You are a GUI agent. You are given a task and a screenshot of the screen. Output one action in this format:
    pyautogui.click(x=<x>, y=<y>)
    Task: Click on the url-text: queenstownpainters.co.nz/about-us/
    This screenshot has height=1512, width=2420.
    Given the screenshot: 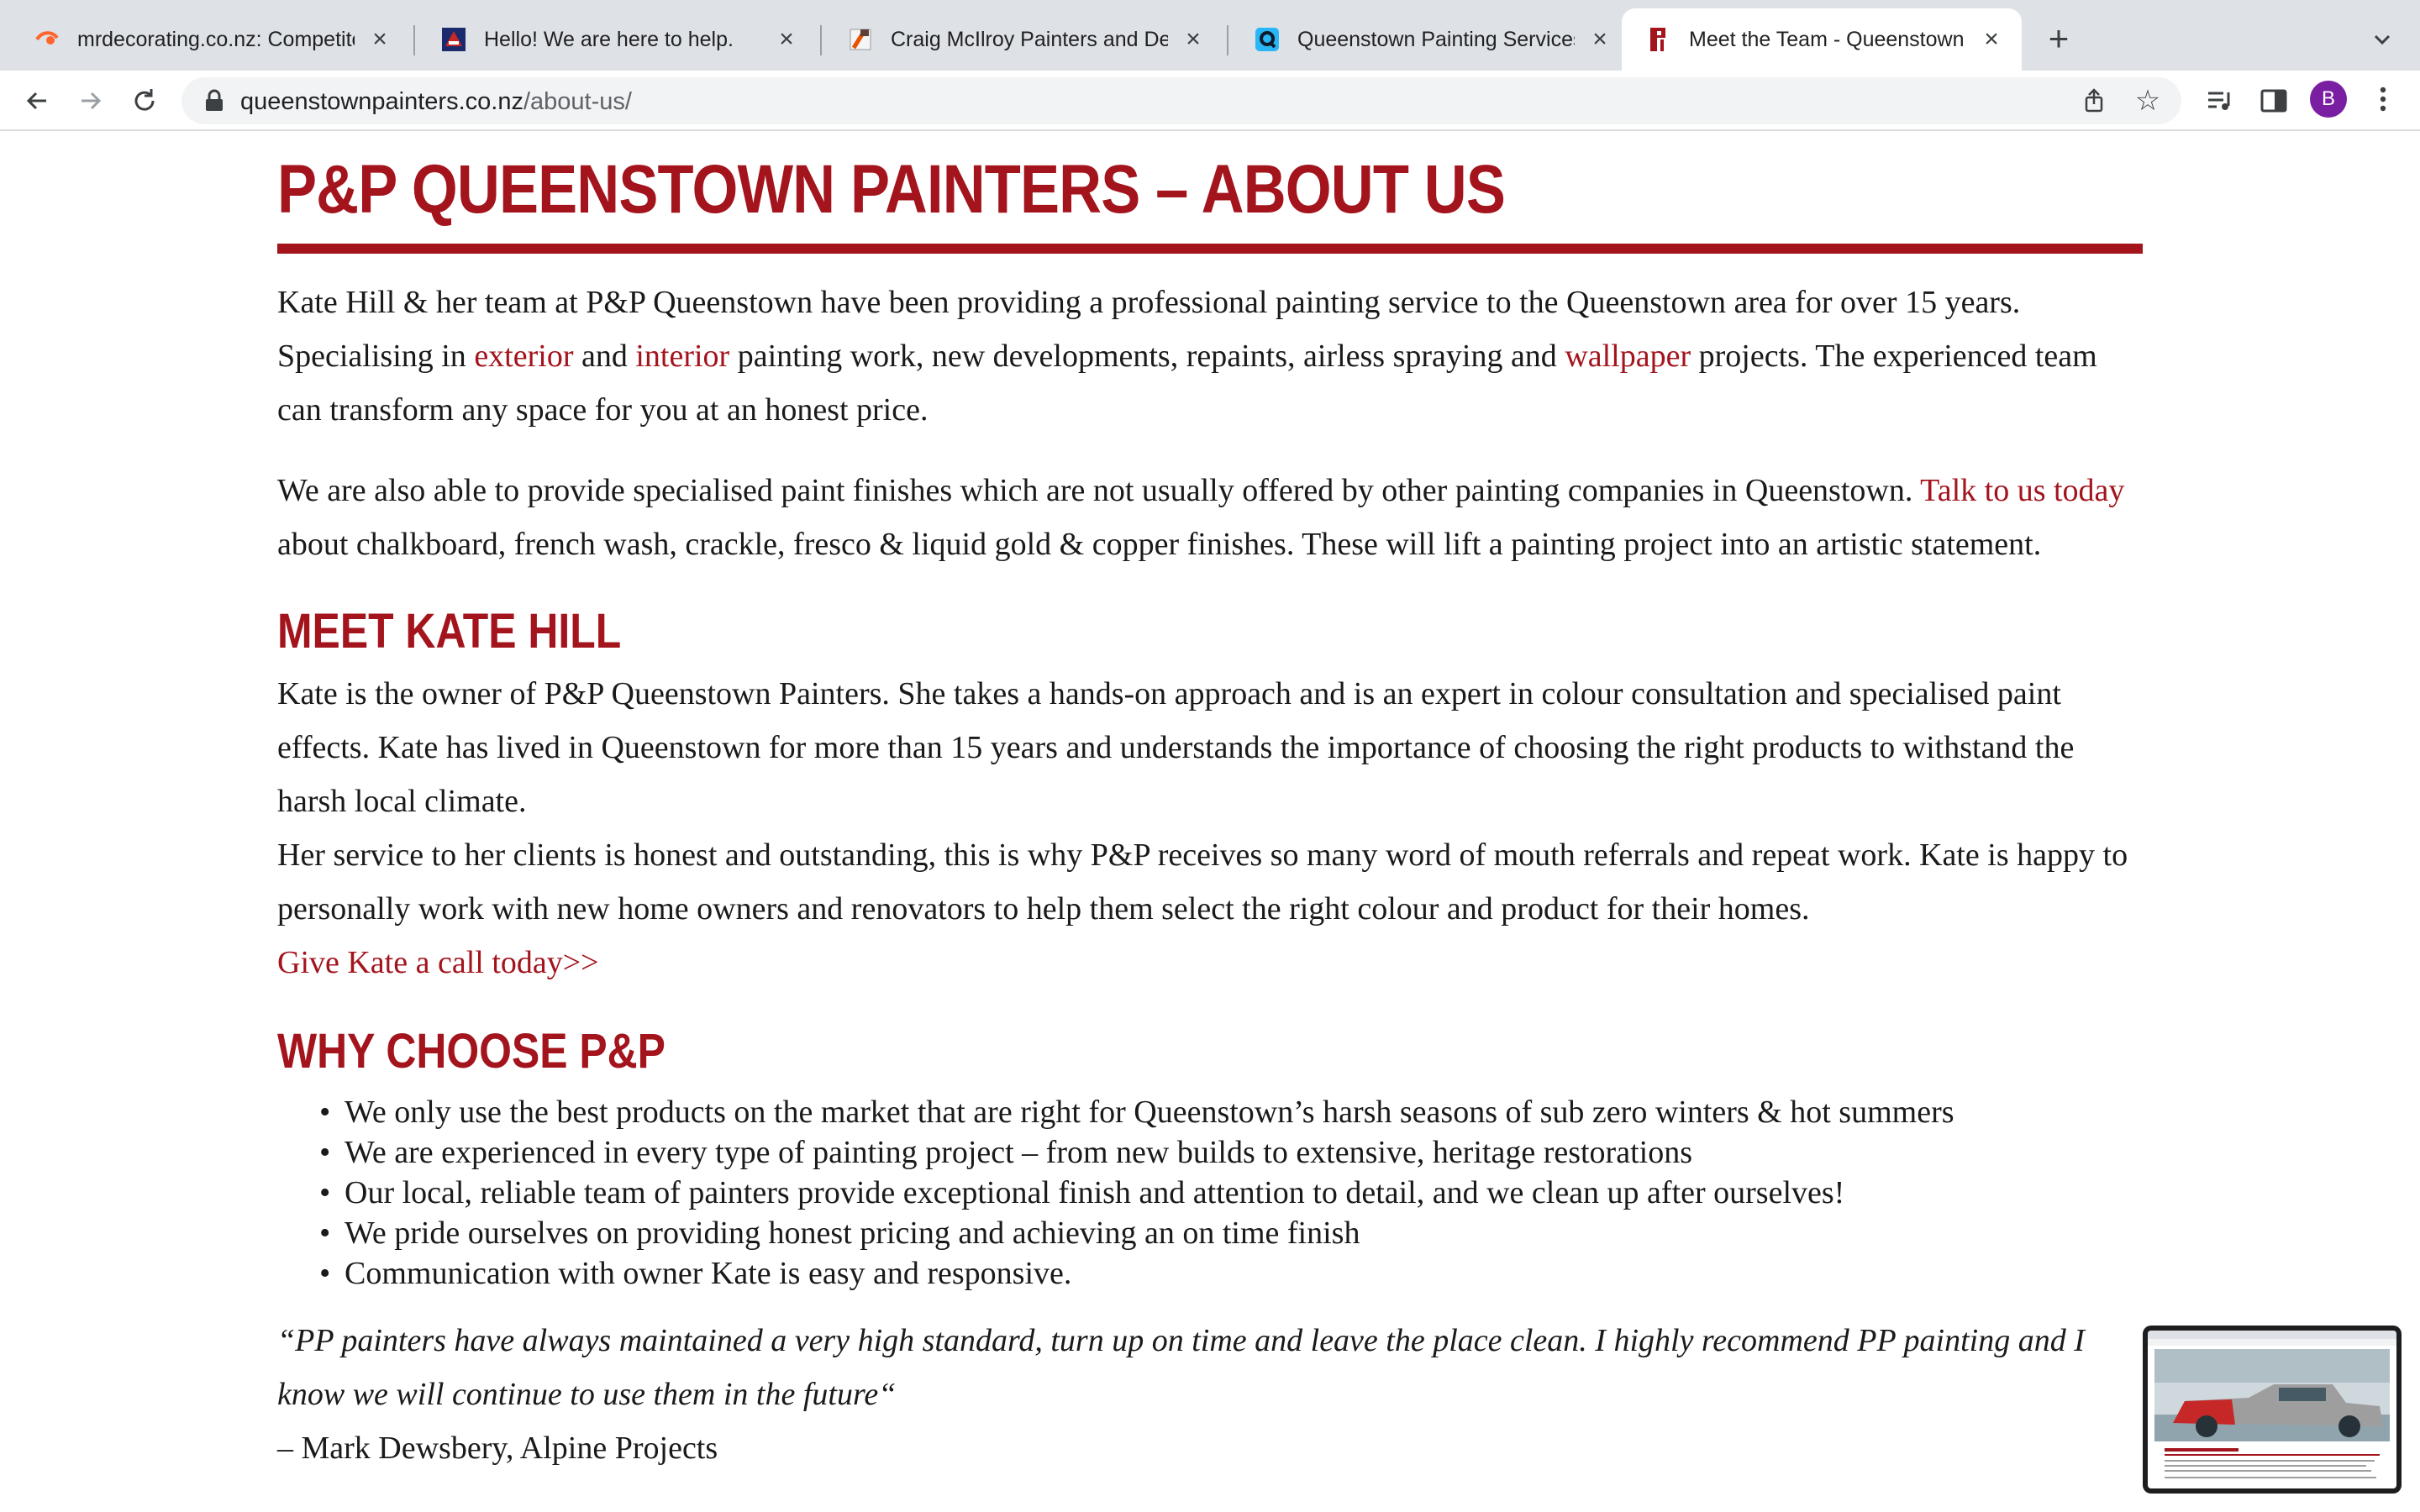 What is the action you would take?
    pyautogui.click(x=436, y=102)
    